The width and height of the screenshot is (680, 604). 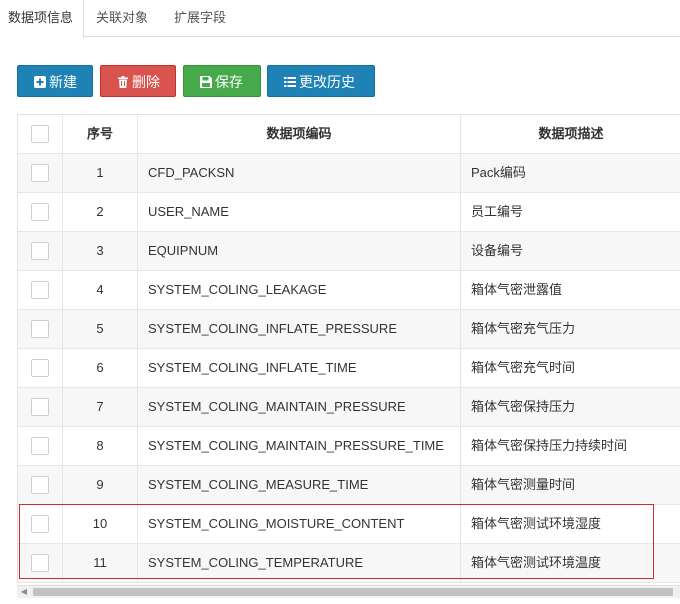 I want to click on list-icon, so click(x=290, y=82).